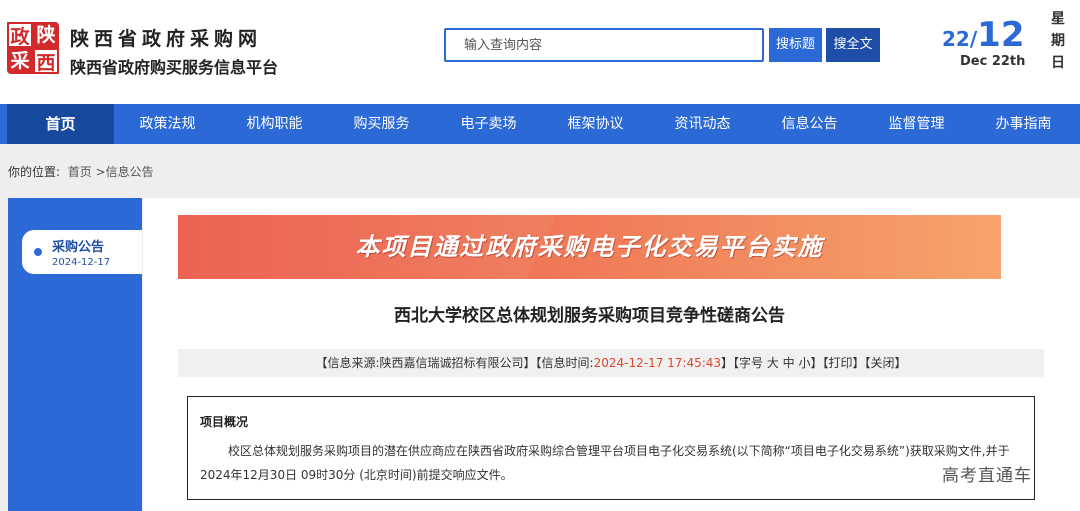 The width and height of the screenshot is (1080, 511). I want to click on nav-item-notices: 信息公告, so click(809, 124).